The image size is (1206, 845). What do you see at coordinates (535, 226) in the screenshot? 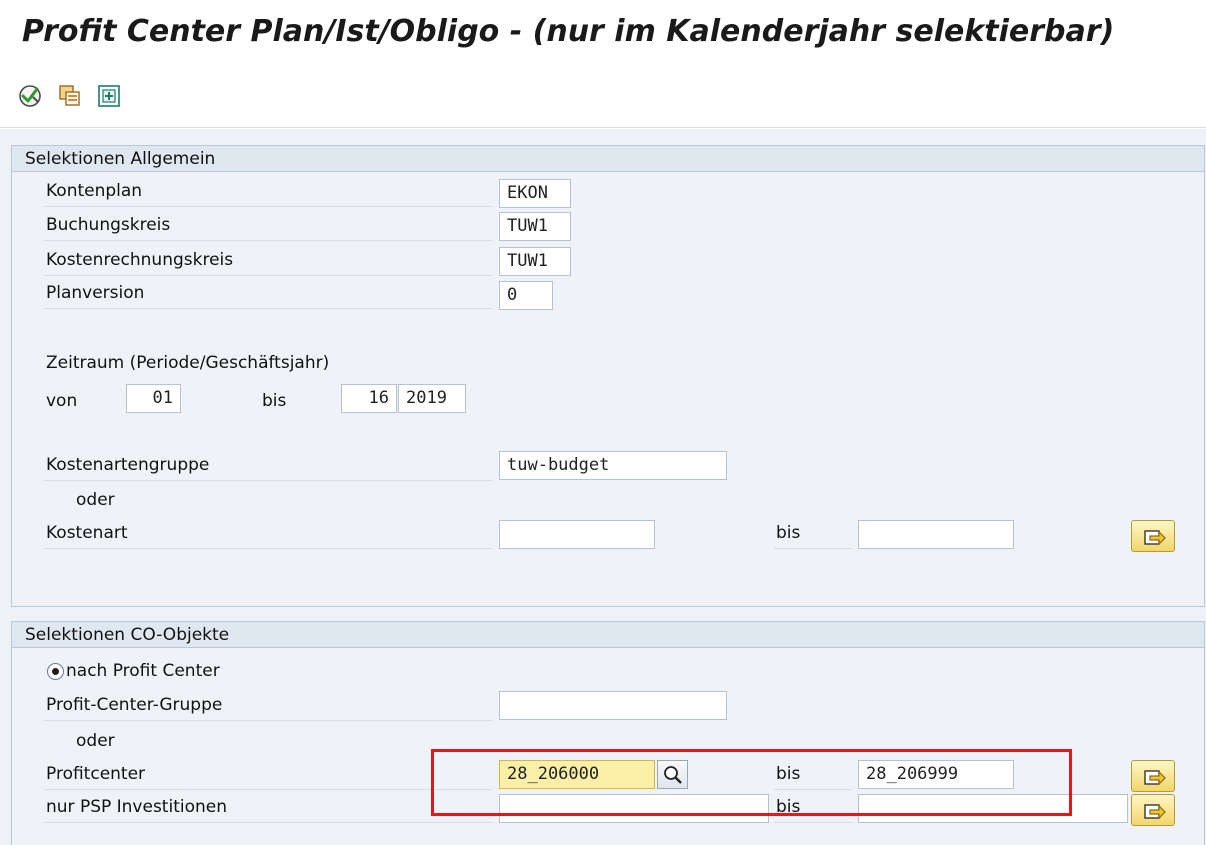
I see `buchungskreis-input: TUW1` at bounding box center [535, 226].